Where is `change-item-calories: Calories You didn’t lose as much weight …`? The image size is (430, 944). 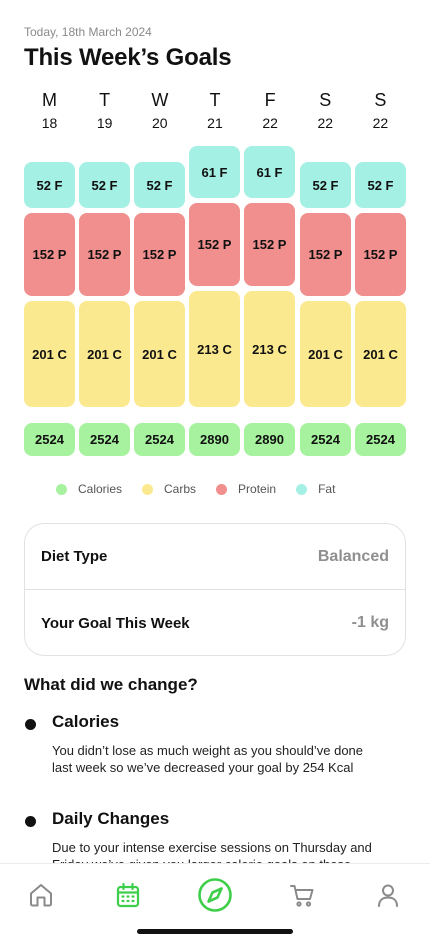 change-item-calories: Calories You didn’t lose as much weight … is located at coordinates (204, 757).